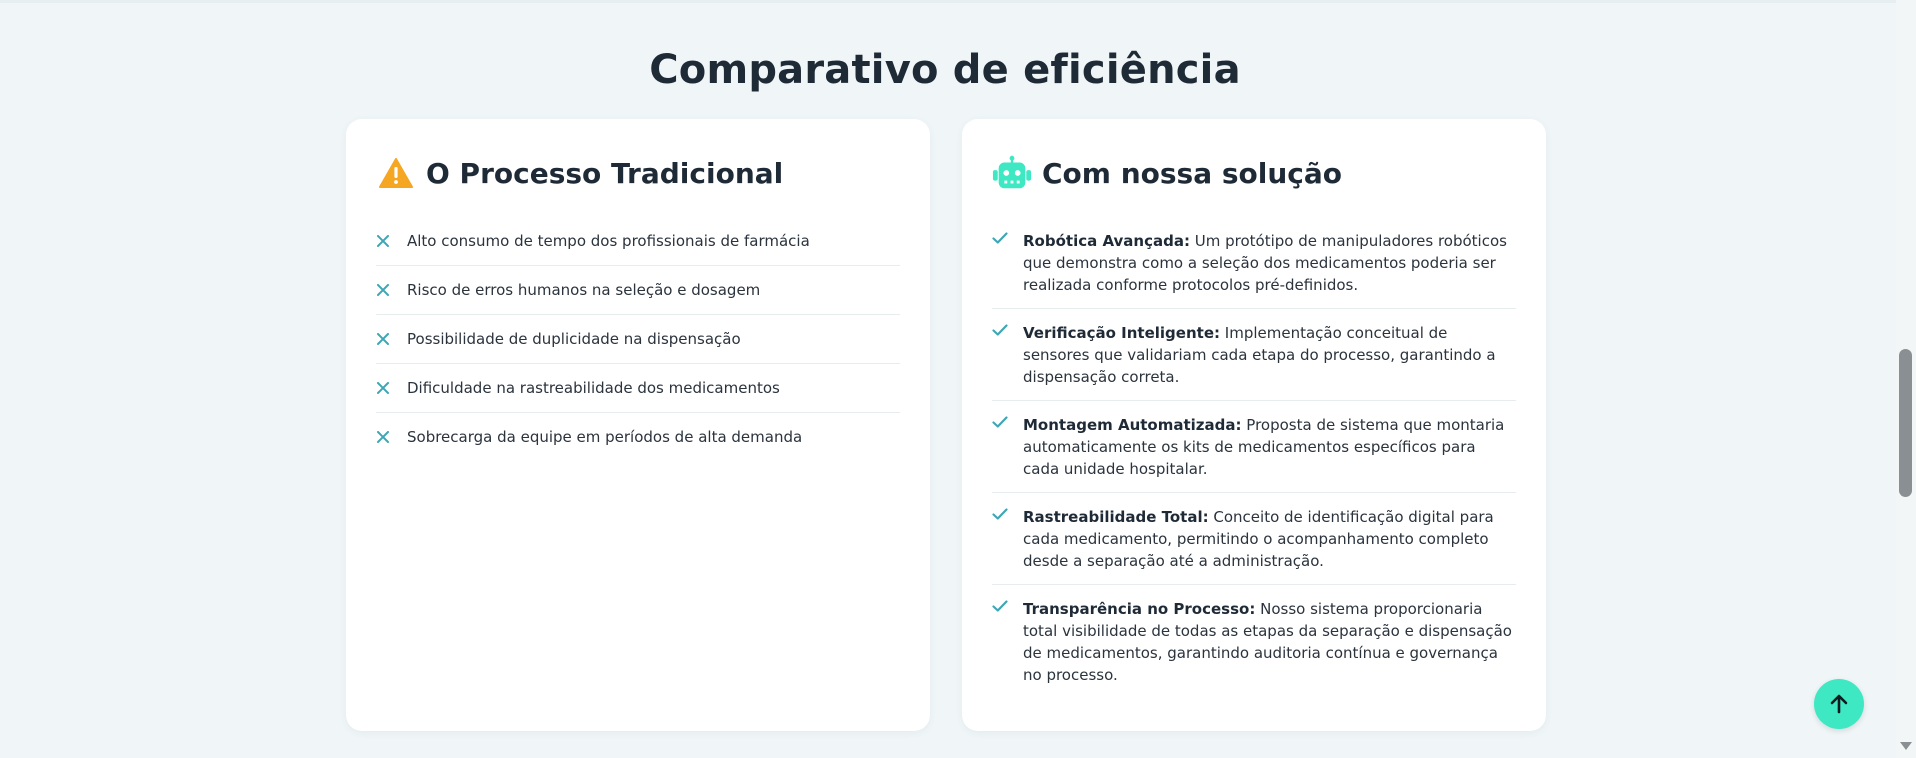  Describe the element at coordinates (1139, 609) in the screenshot. I see `benefit-label: Transparência no Processo:` at that location.